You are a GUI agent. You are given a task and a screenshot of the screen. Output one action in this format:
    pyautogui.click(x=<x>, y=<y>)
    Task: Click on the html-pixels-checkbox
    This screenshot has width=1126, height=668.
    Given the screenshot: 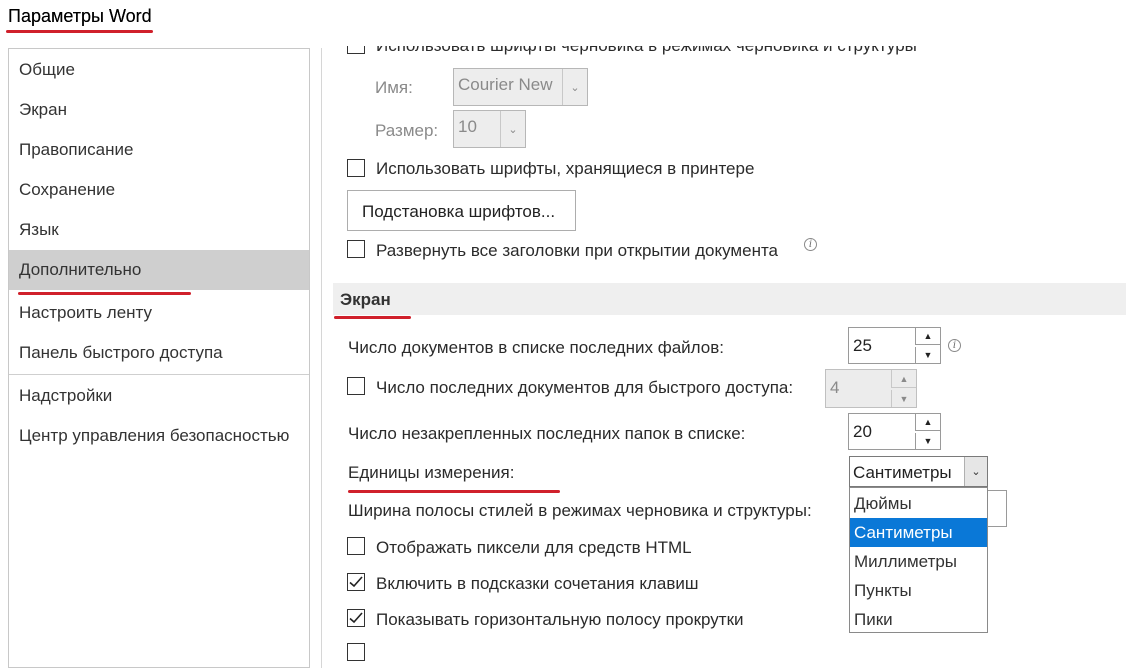 What is the action you would take?
    pyautogui.click(x=356, y=546)
    